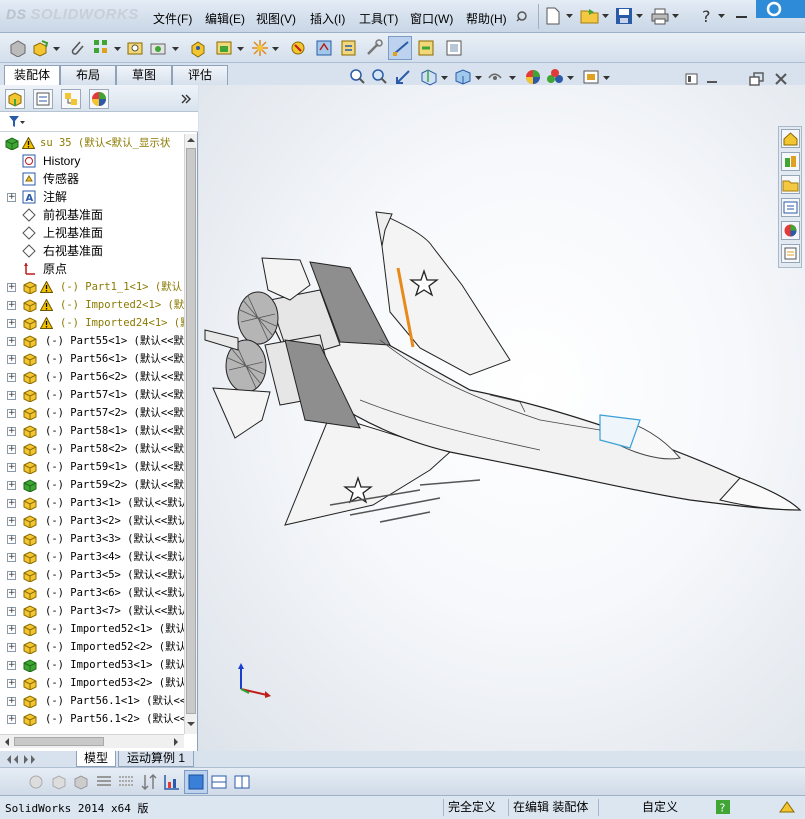 The height and width of the screenshot is (819, 805). What do you see at coordinates (17, 122) in the screenshot?
I see `filter-icon` at bounding box center [17, 122].